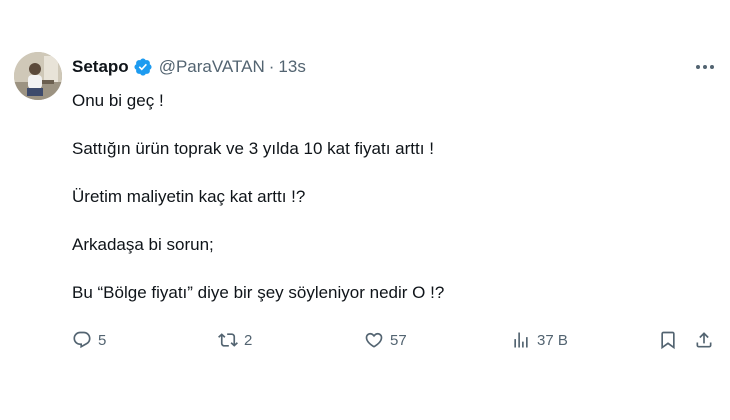  I want to click on tweet-header: Setapo @ParaVATAN · 13s, so click(189, 67).